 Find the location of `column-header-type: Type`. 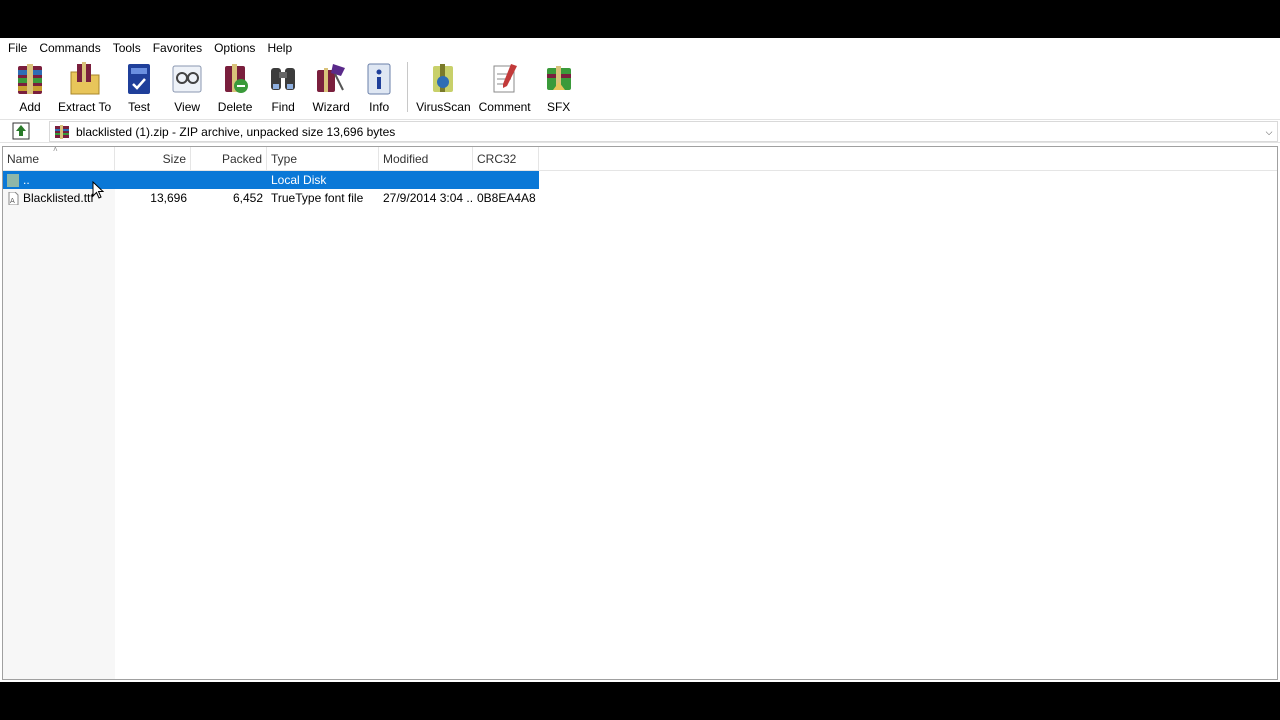

column-header-type: Type is located at coordinates (323, 159).